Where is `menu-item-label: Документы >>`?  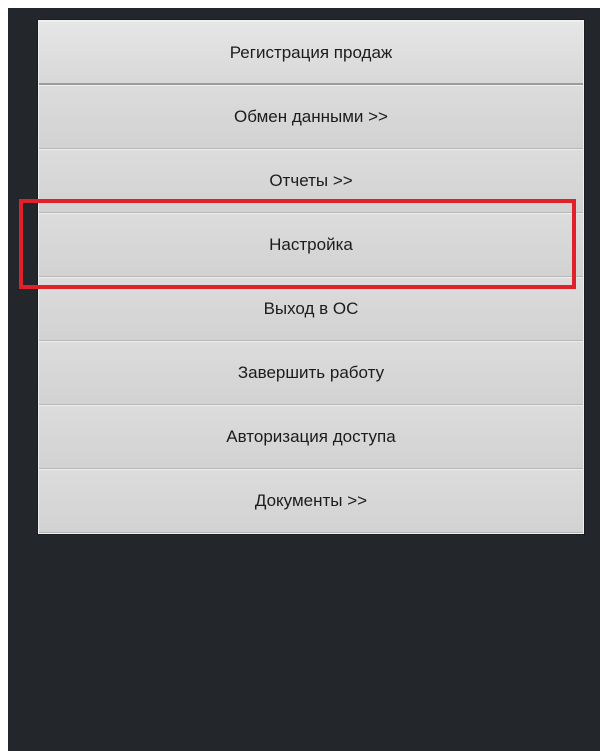
menu-item-label: Документы >> is located at coordinates (311, 500).